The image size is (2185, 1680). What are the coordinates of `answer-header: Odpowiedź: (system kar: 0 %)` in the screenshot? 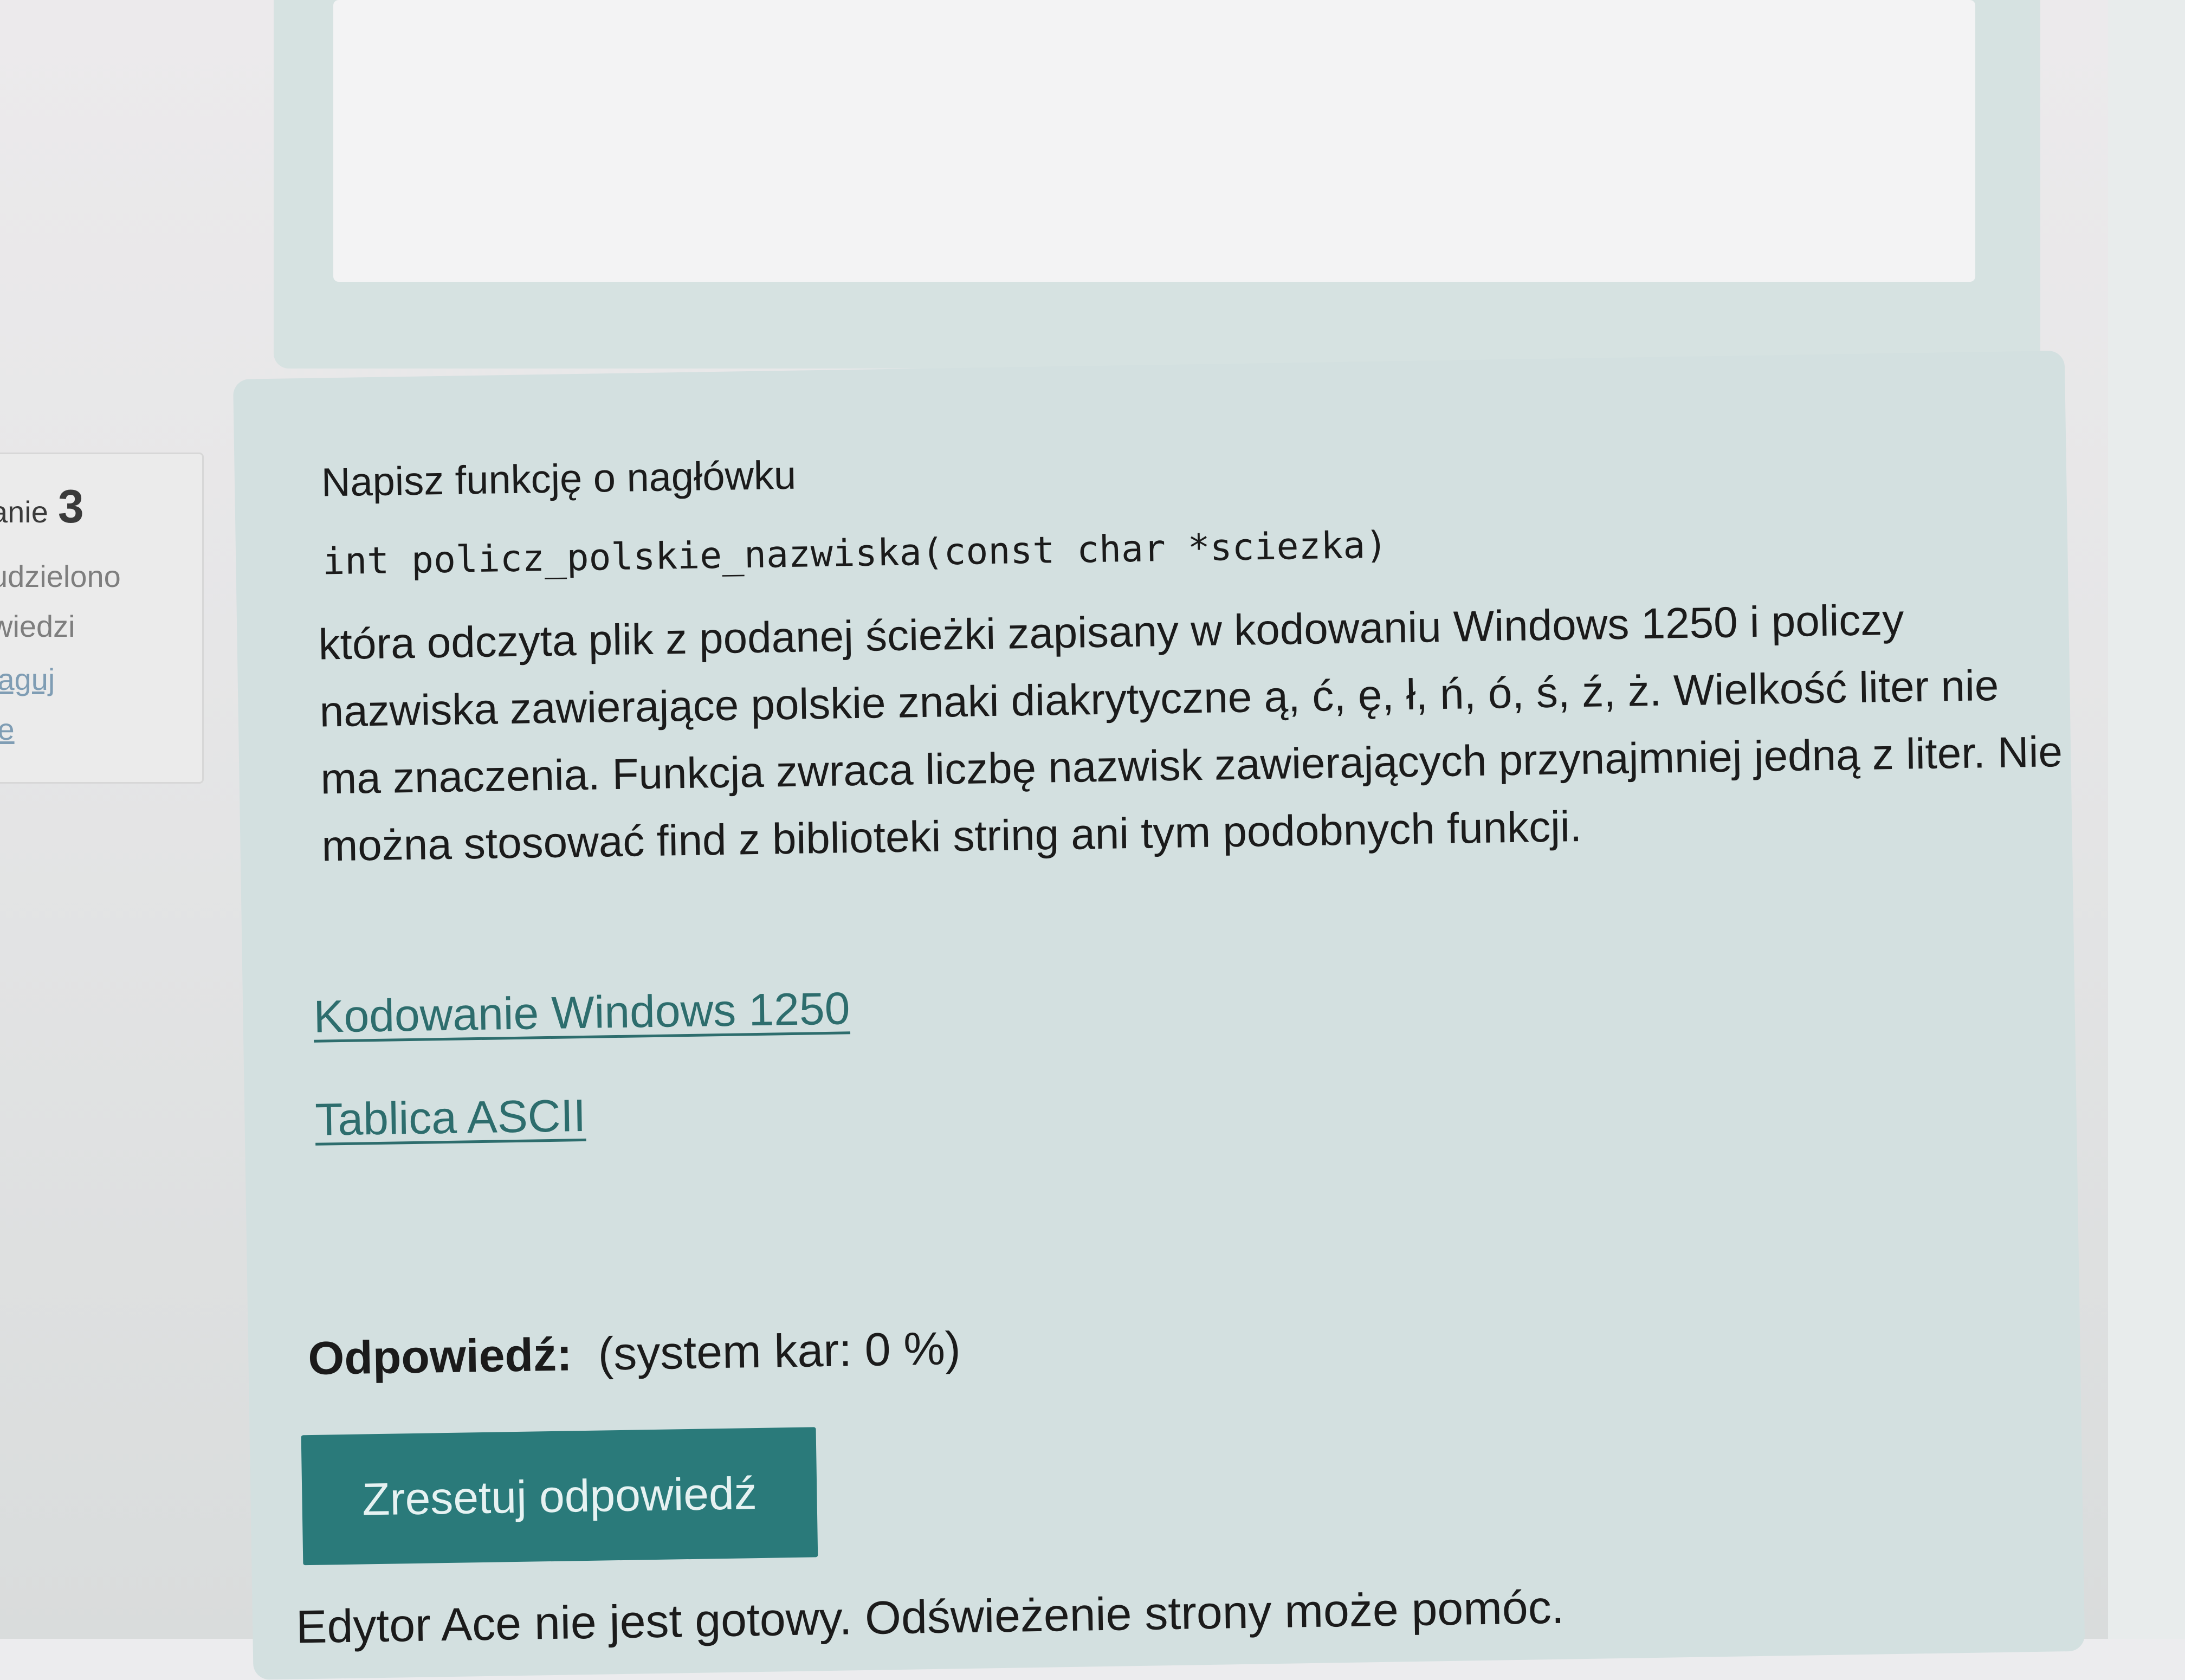 It's located at (634, 1354).